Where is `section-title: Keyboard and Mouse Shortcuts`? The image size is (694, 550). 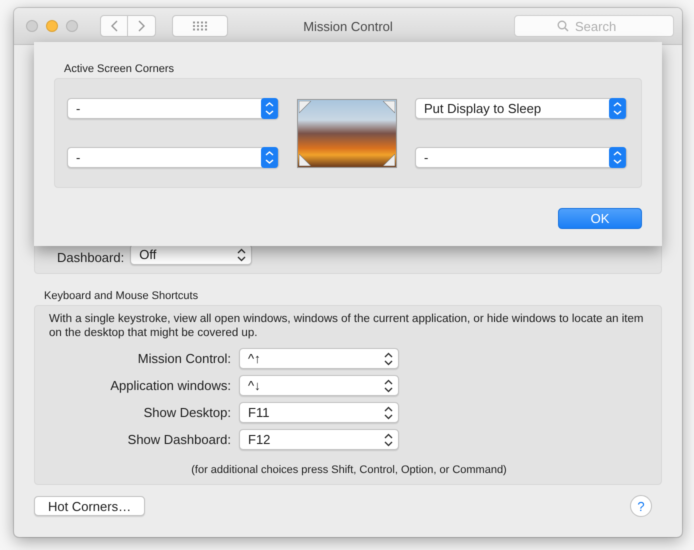
section-title: Keyboard and Mouse Shortcuts is located at coordinates (122, 296).